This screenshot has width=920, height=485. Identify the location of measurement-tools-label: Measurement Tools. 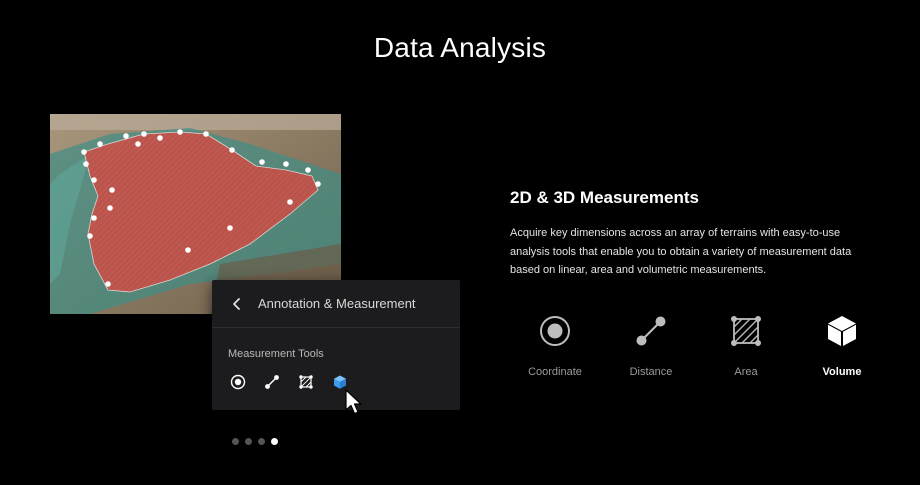
(276, 354).